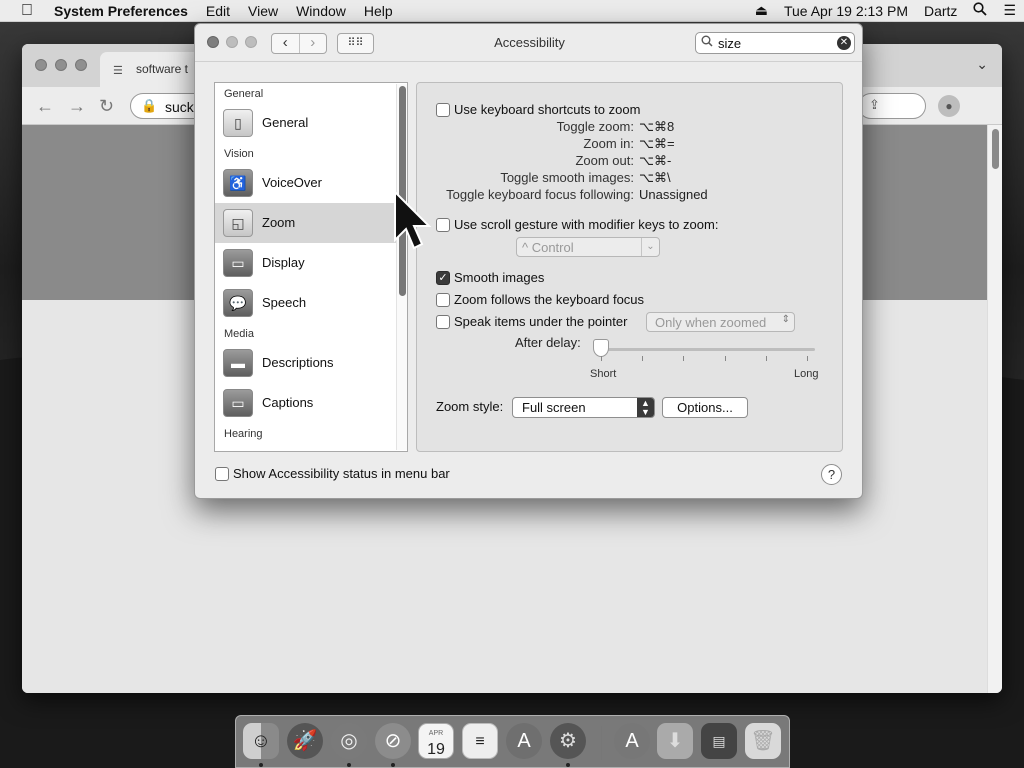 The image size is (1024, 768). Describe the element at coordinates (311, 363) in the screenshot. I see `sidebar-item-descriptions: ▬ Descriptions` at that location.